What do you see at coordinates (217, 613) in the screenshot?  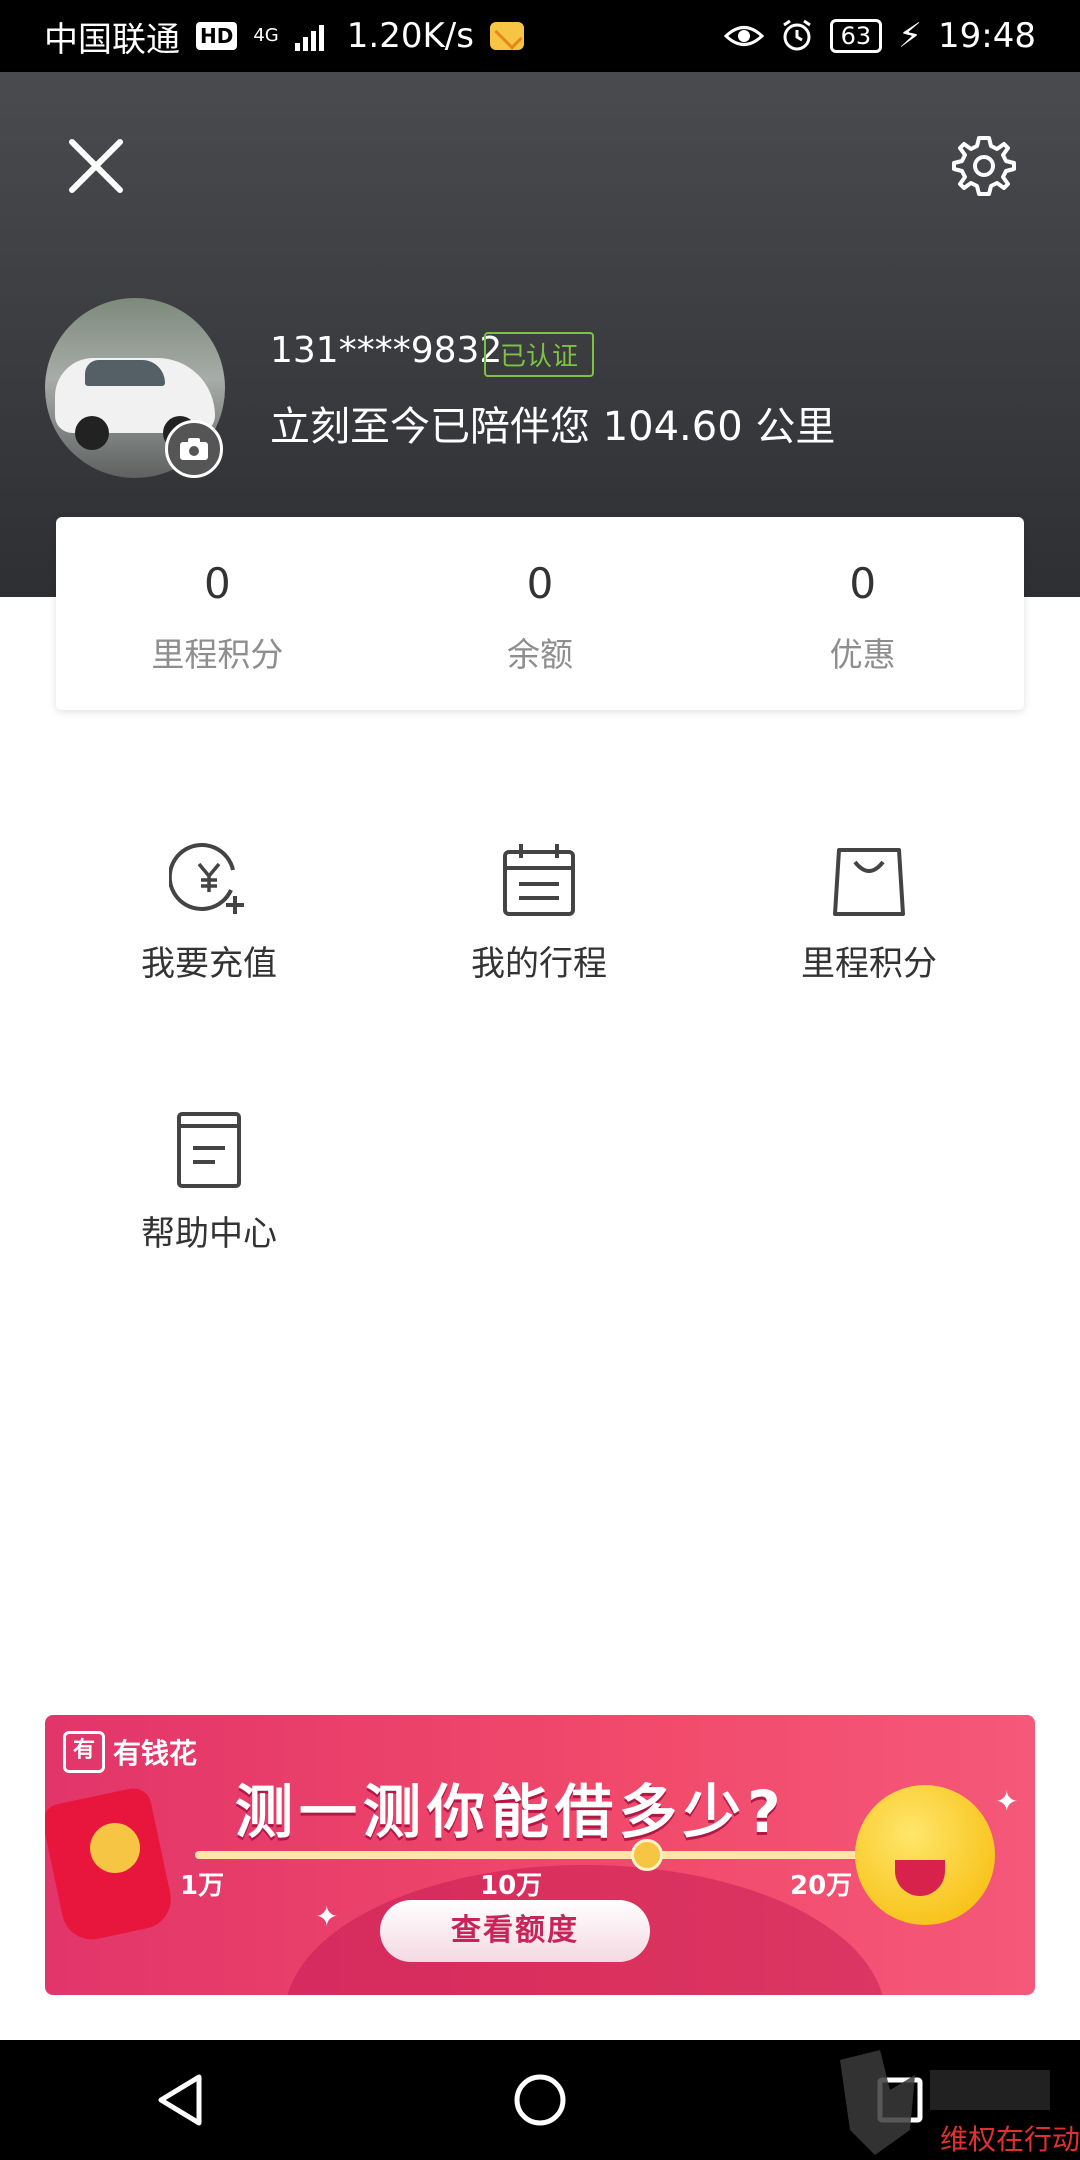 I see `stat-mileage-points: 0 里程积分` at bounding box center [217, 613].